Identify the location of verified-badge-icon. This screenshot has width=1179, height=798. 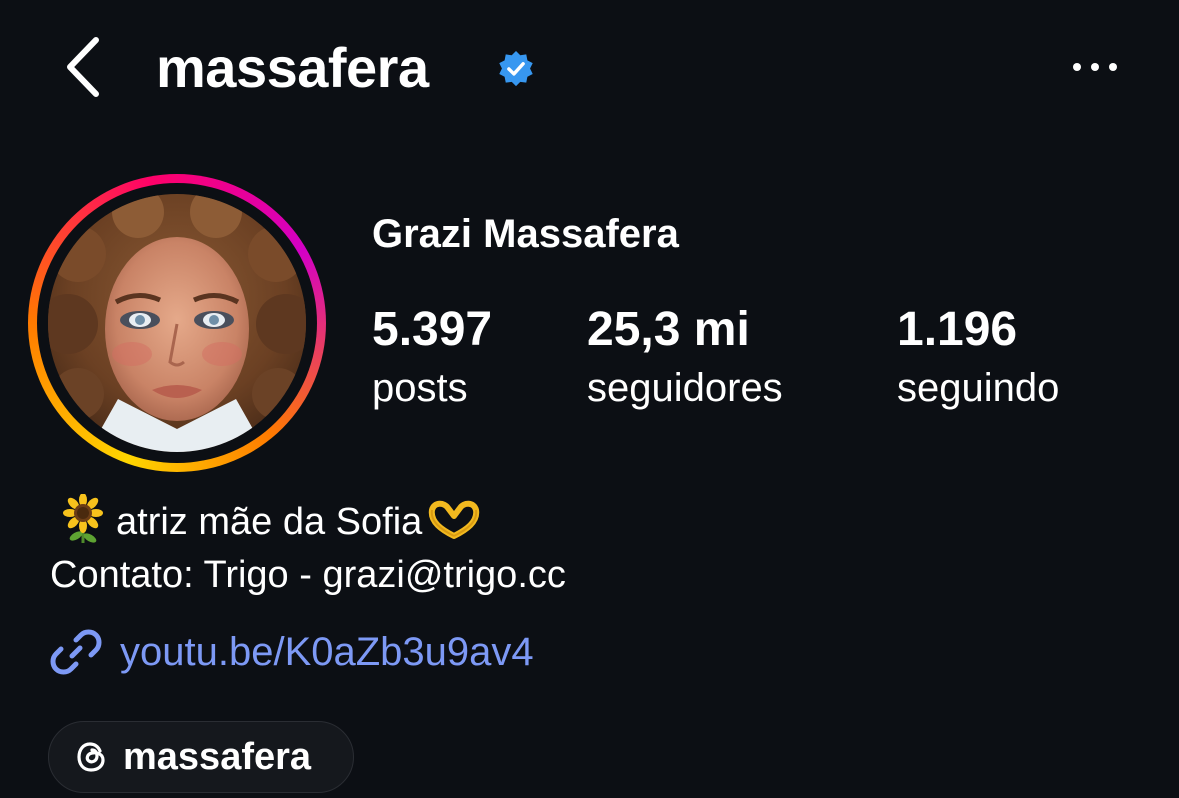
(516, 68).